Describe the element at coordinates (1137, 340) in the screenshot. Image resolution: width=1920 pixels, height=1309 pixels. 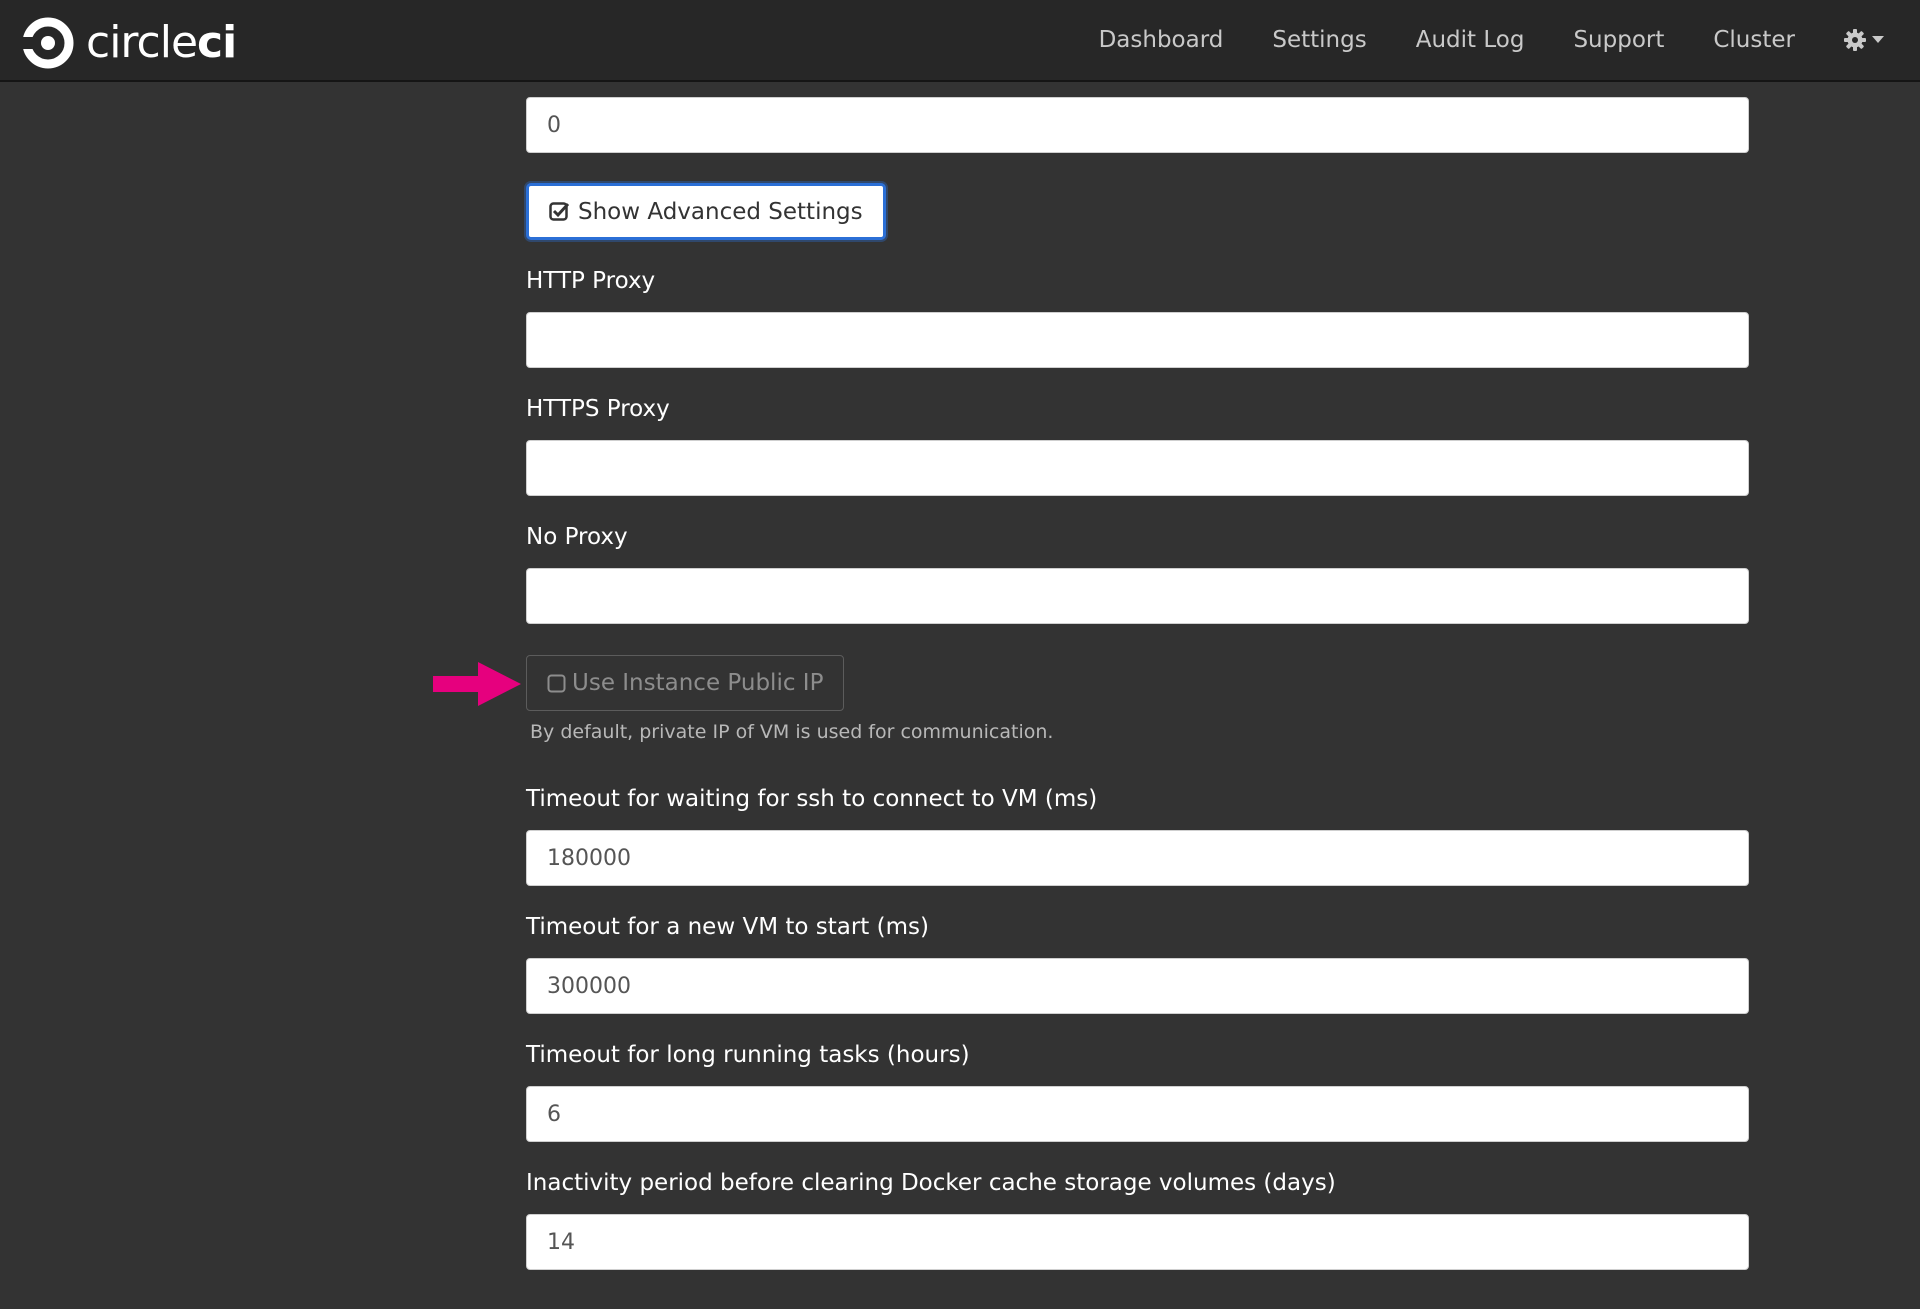
I see `http-proxy-input` at that location.